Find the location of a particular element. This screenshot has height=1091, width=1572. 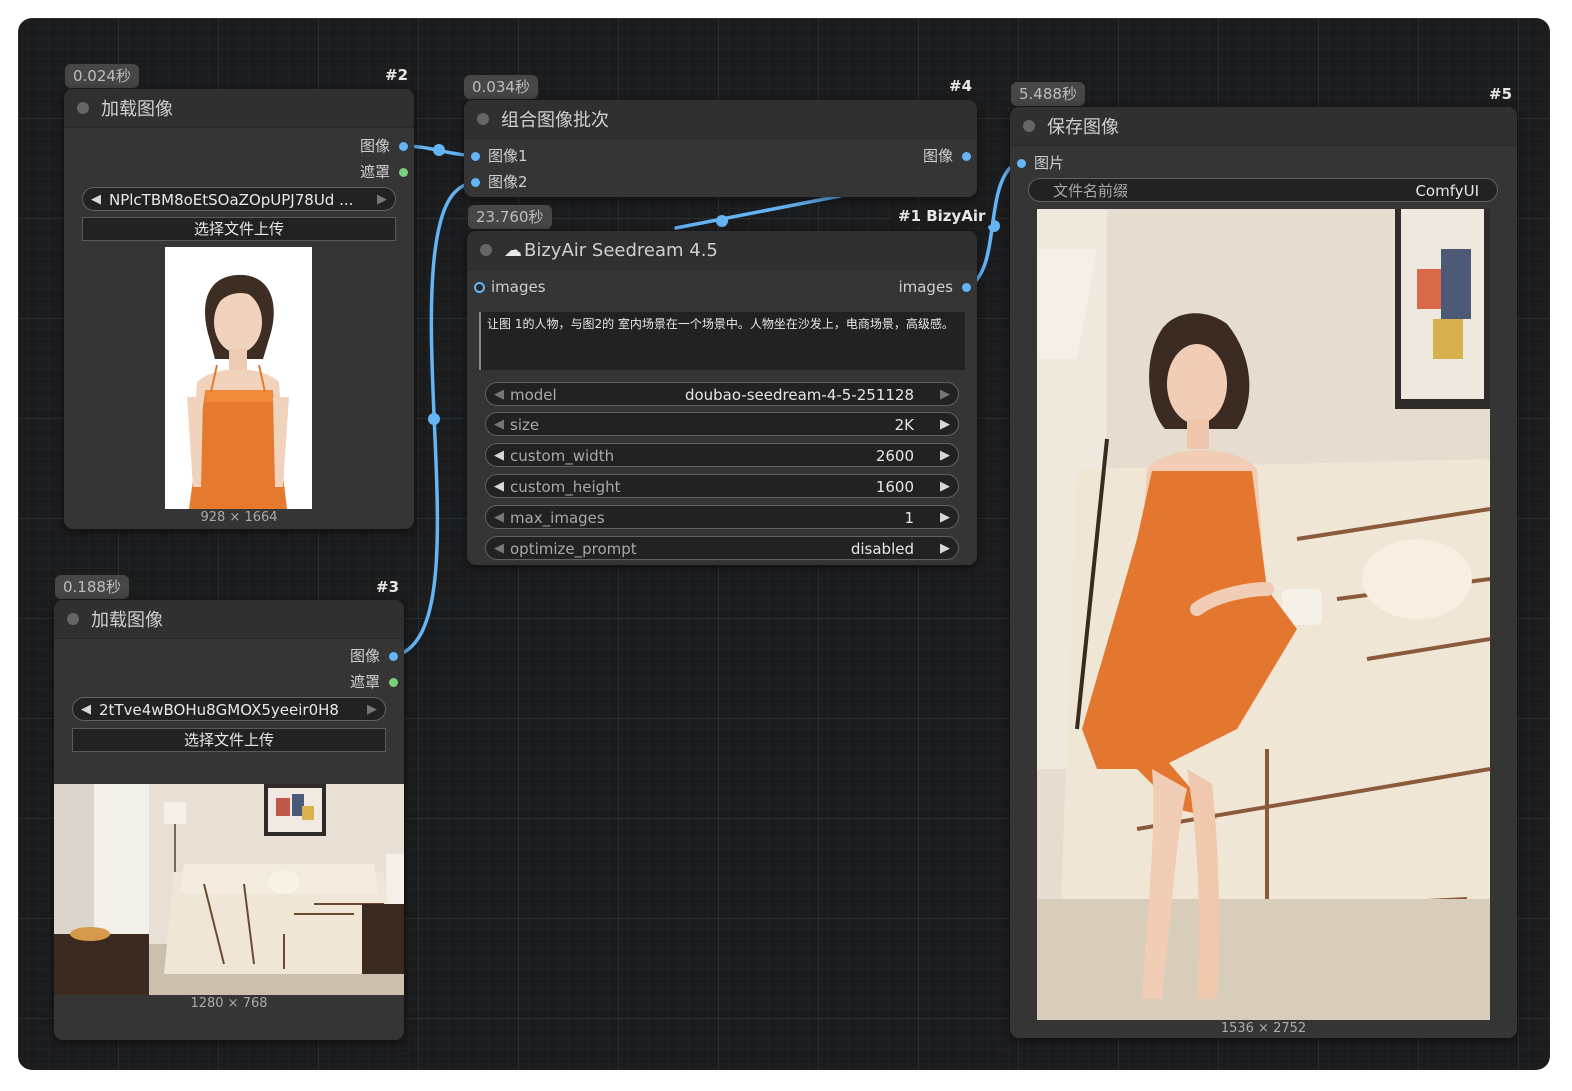

image-preview-woman is located at coordinates (238, 378).